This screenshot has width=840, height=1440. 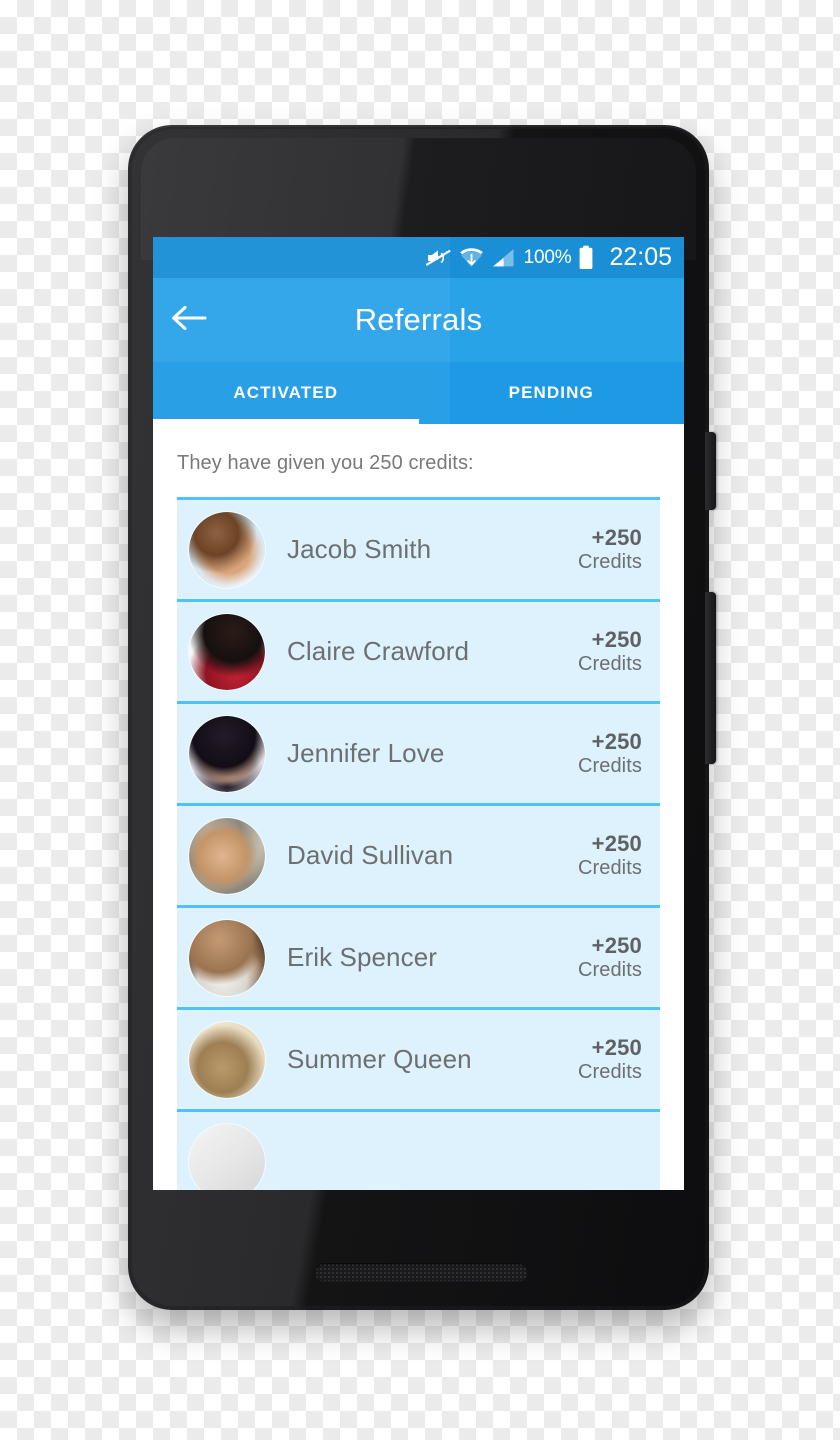 I want to click on clock-label: 22:05, so click(x=640, y=257).